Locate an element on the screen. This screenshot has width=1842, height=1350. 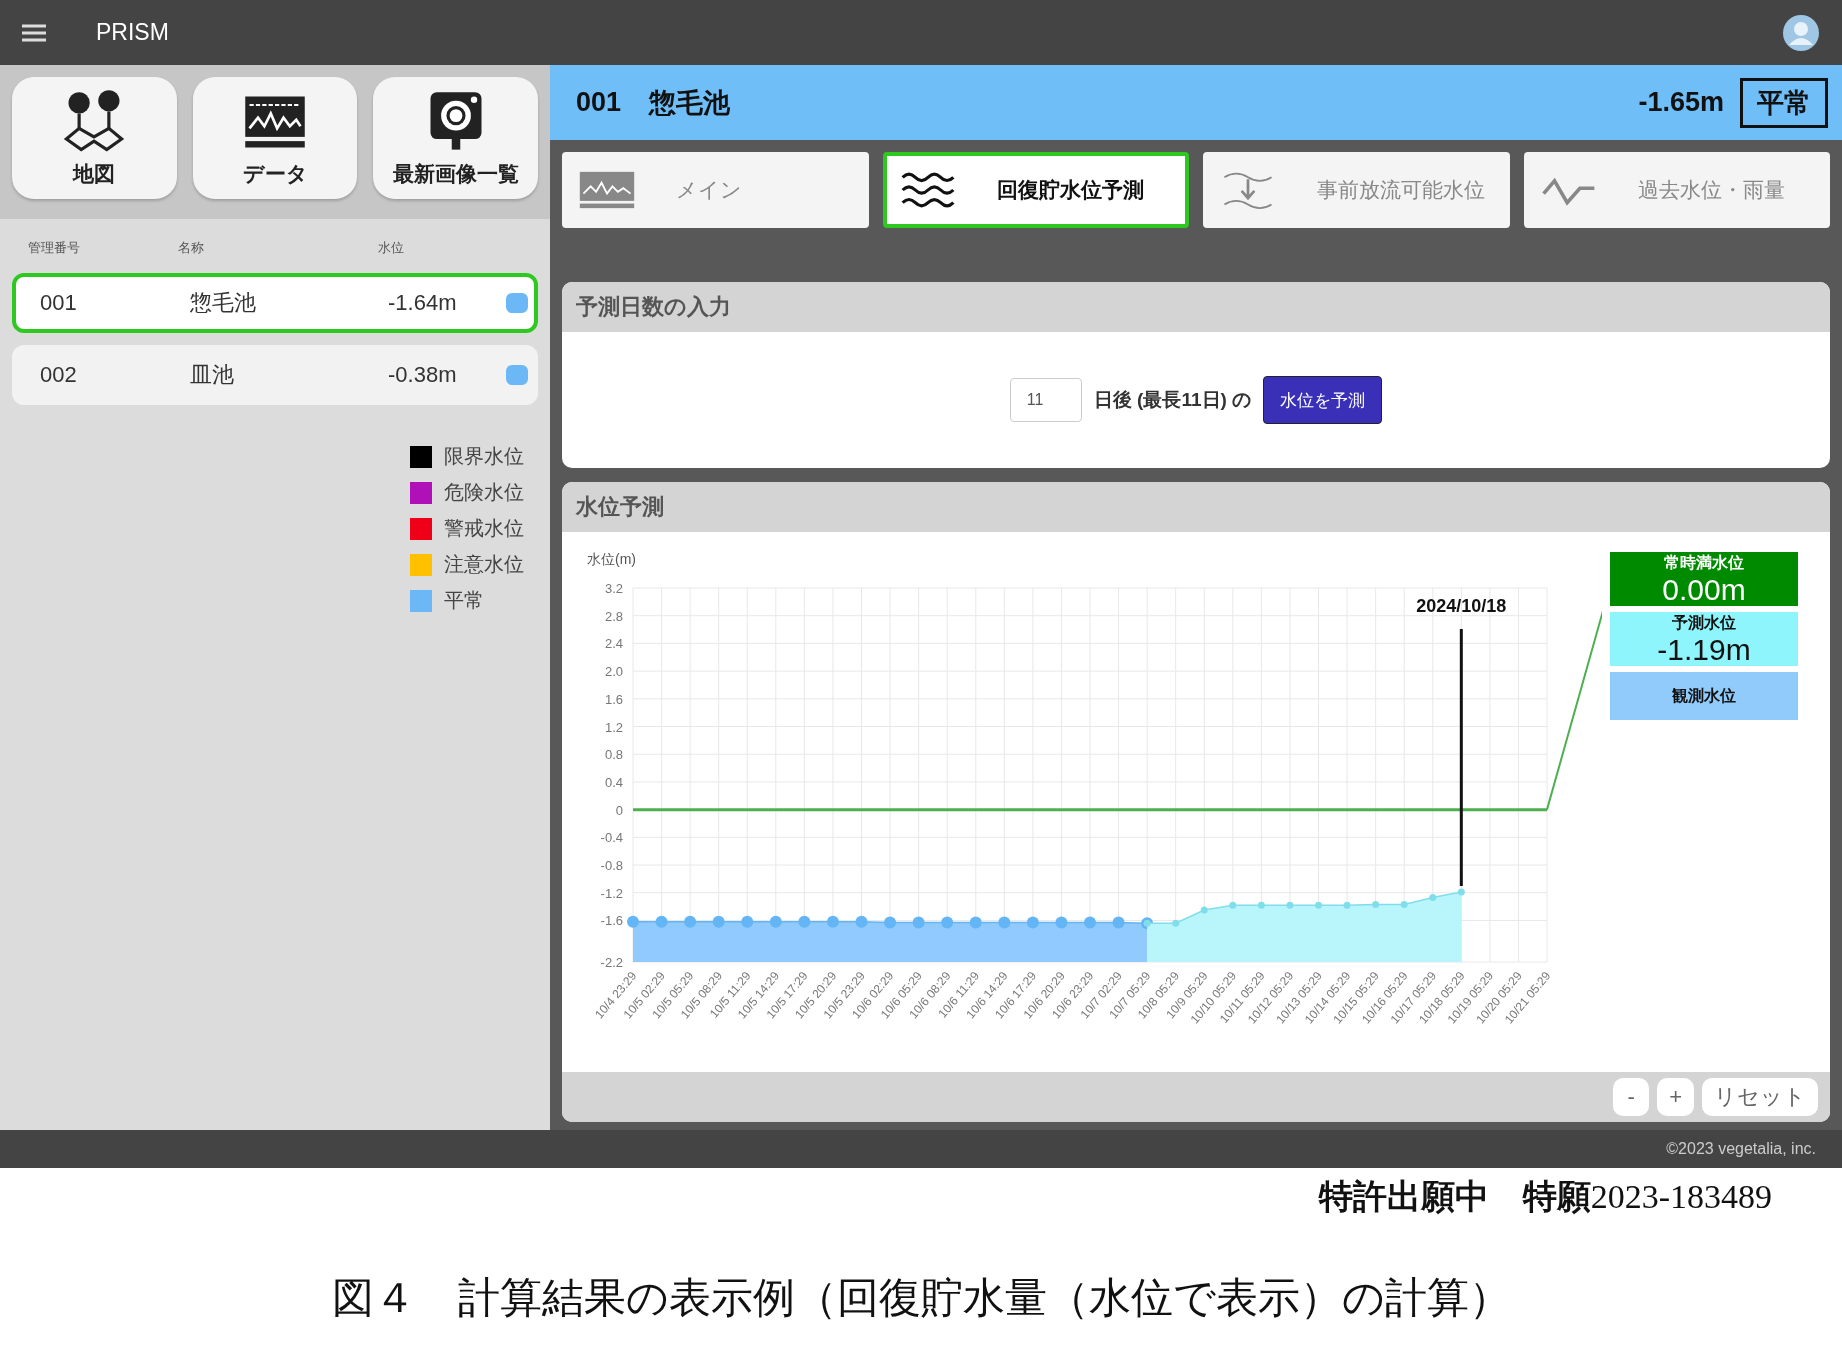
y-tick-label: 2.0 is located at coordinates (613, 672).